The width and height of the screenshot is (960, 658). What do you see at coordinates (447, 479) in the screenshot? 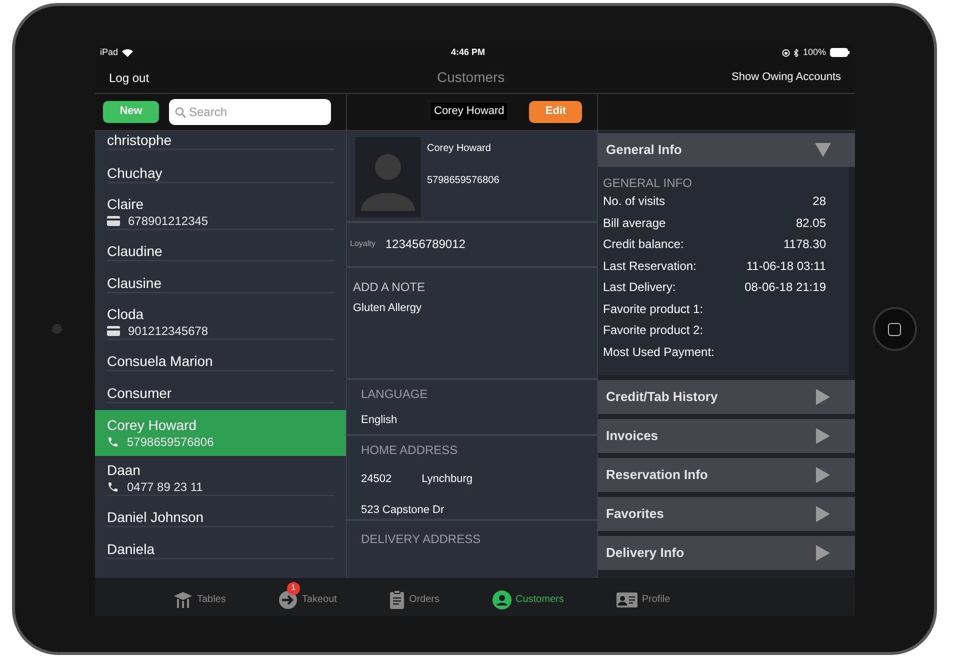
I see `city: Lynchburg` at bounding box center [447, 479].